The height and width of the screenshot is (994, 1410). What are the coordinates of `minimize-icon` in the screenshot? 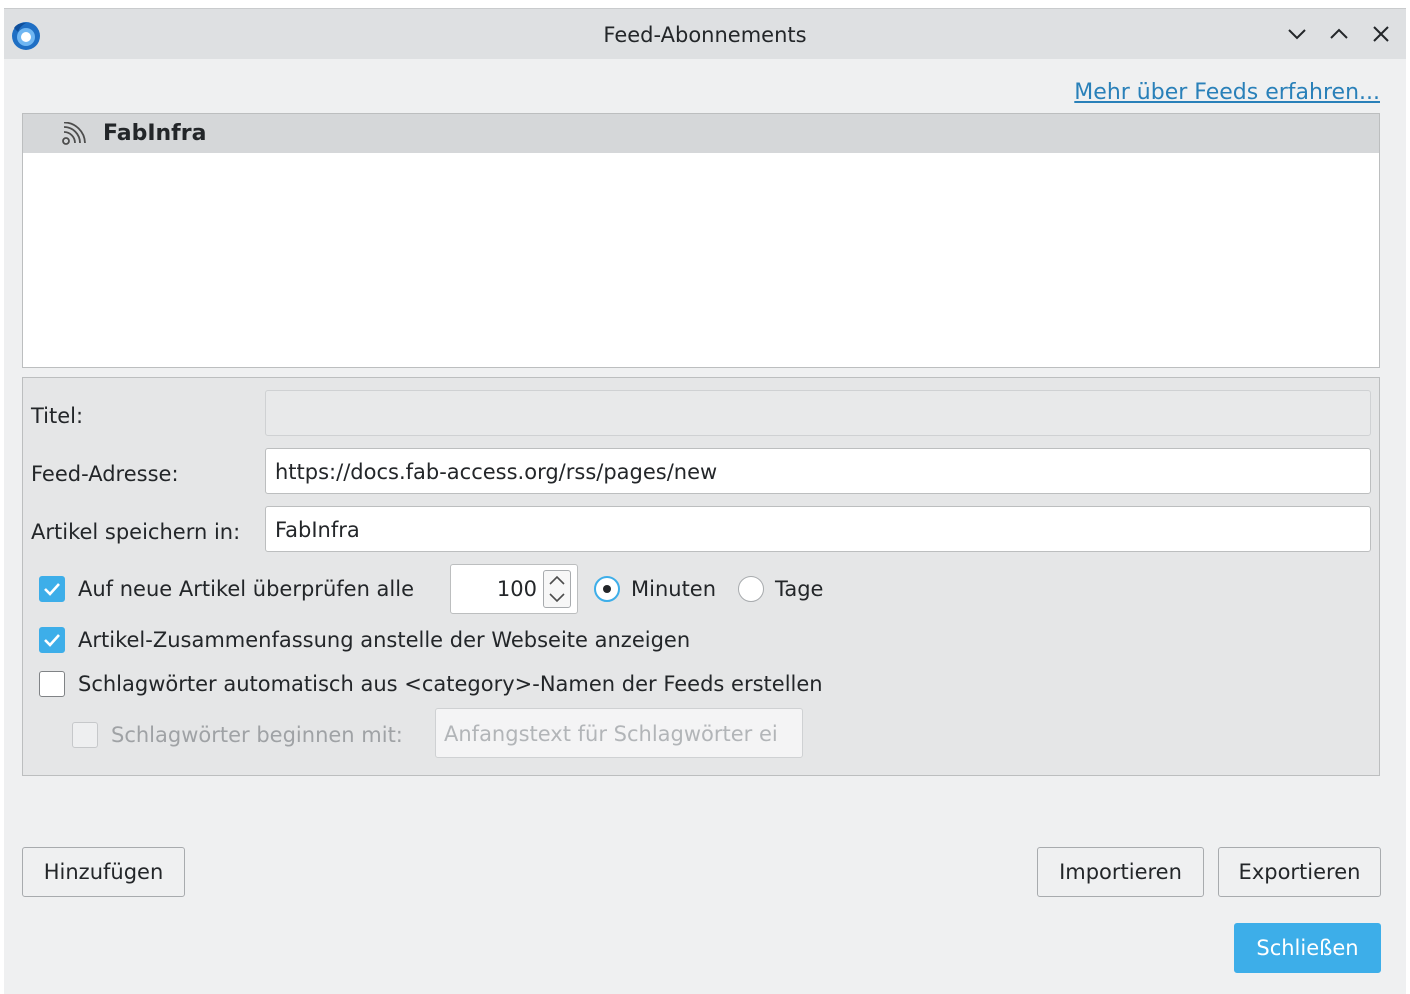 It's located at (1297, 34).